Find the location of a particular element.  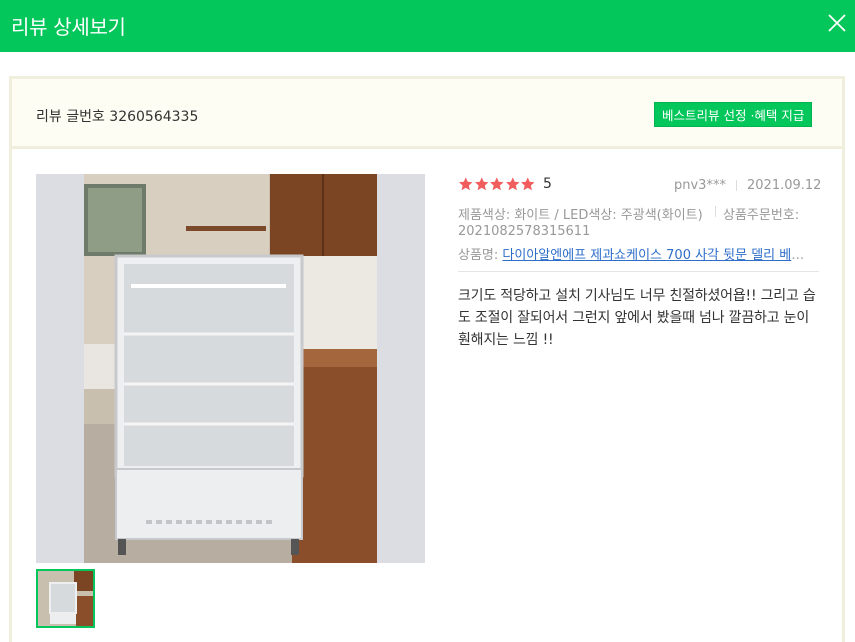

close-button is located at coordinates (837, 23).